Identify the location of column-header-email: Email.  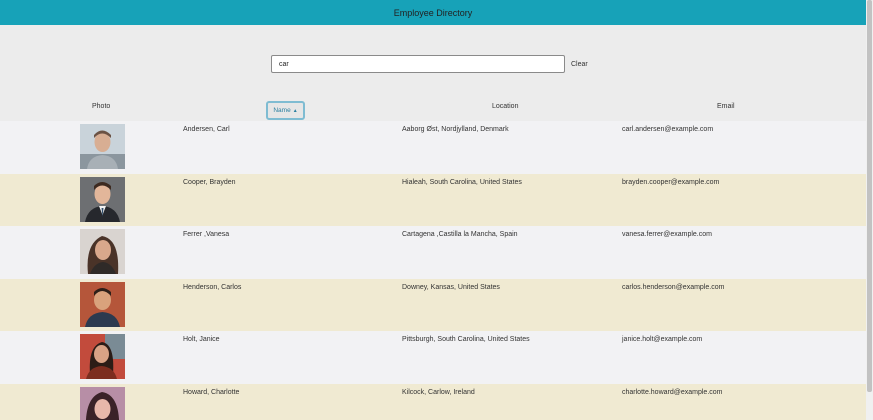
(726, 106).